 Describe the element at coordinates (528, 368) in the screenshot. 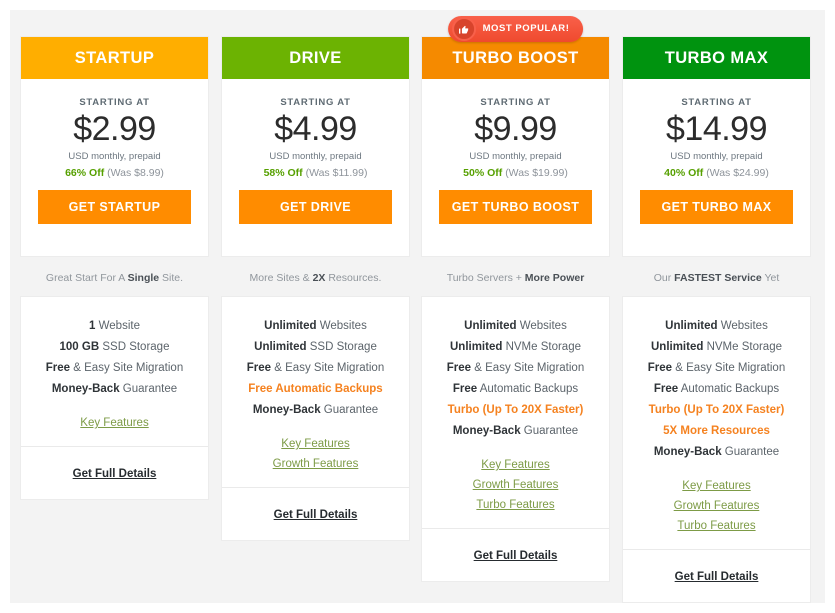

I see `feature-text: & Easy Site Migration` at that location.